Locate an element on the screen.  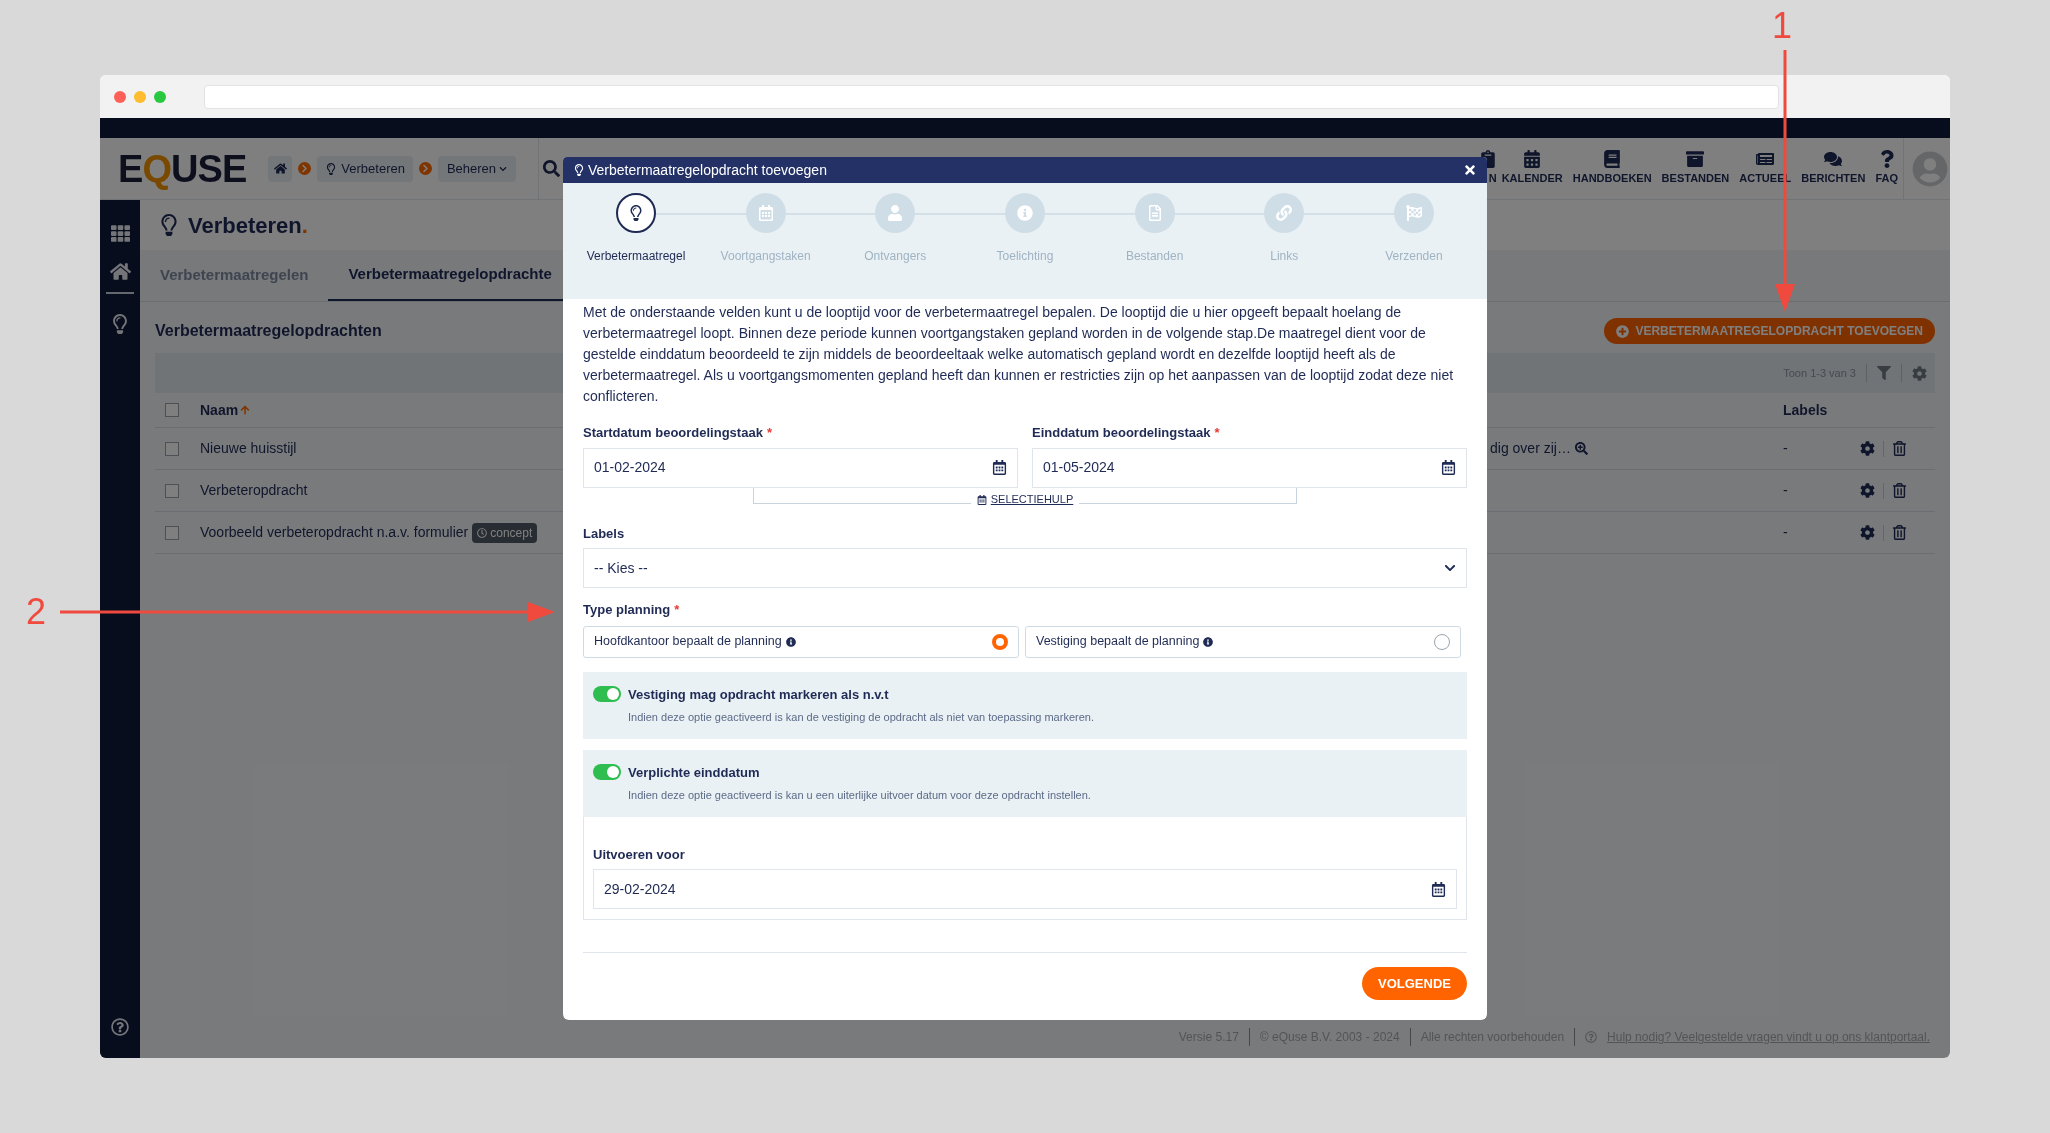
next-button: VOLGENDE is located at coordinates (1414, 983).